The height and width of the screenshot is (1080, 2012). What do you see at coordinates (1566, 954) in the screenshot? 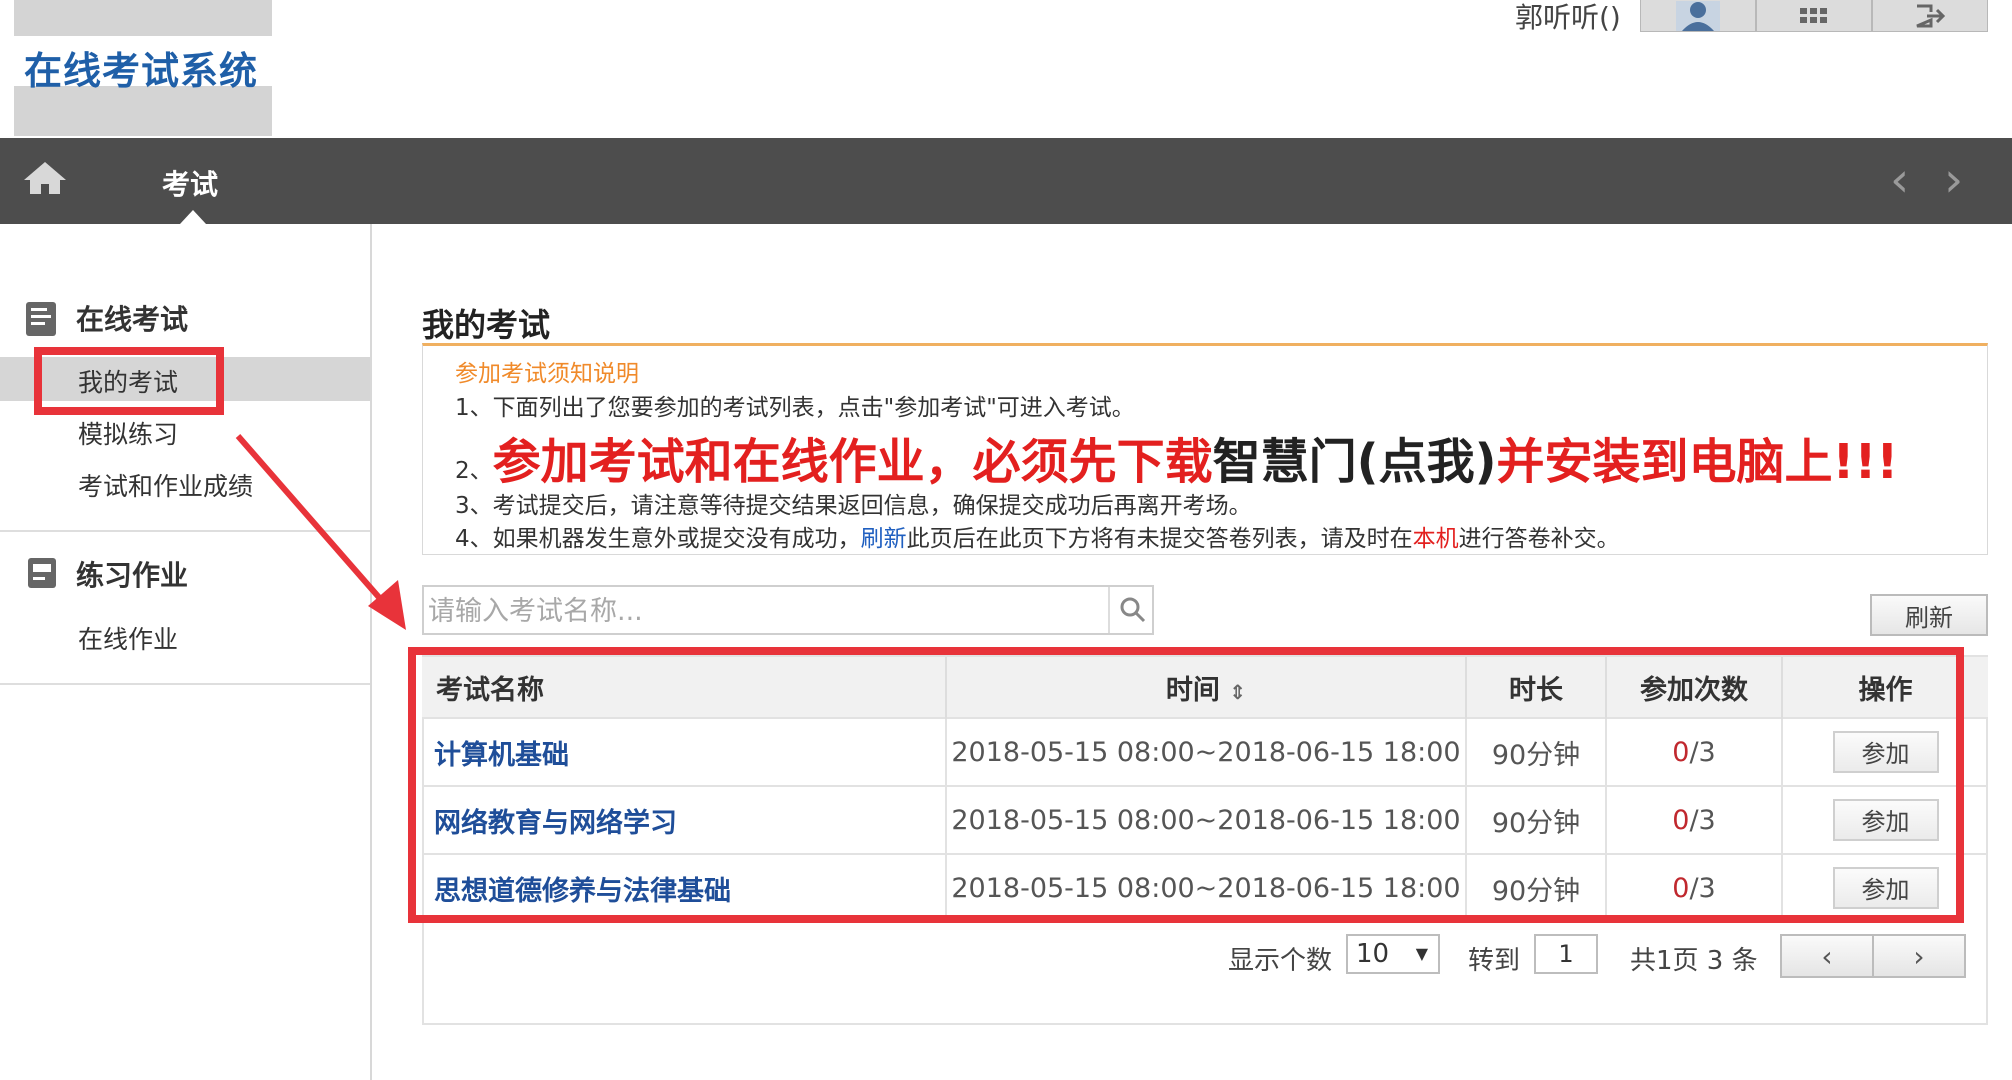
I see `goto-page-input: 1` at bounding box center [1566, 954].